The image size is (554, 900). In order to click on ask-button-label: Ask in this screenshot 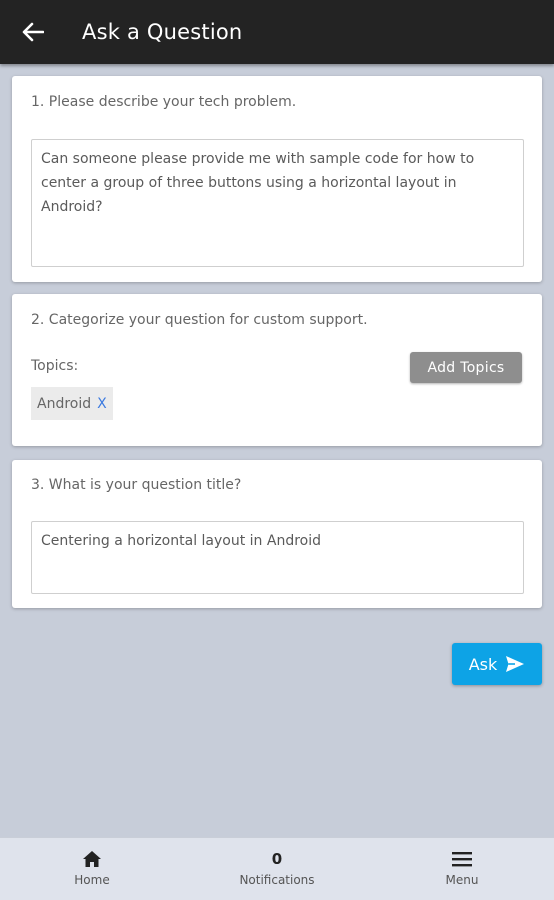, I will do `click(483, 664)`.